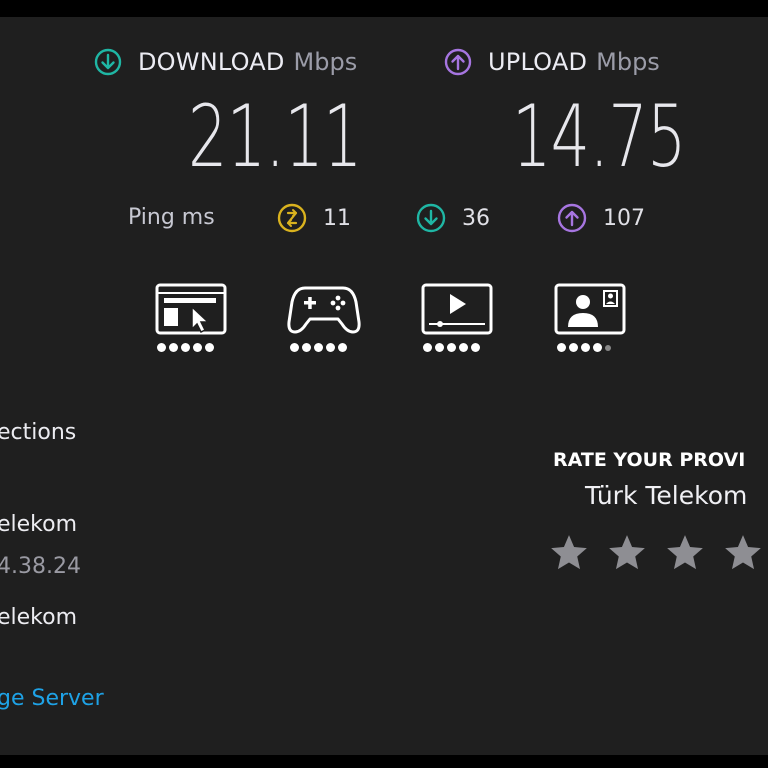  Describe the element at coordinates (476, 218) in the screenshot. I see `ping-download-value: 36` at that location.